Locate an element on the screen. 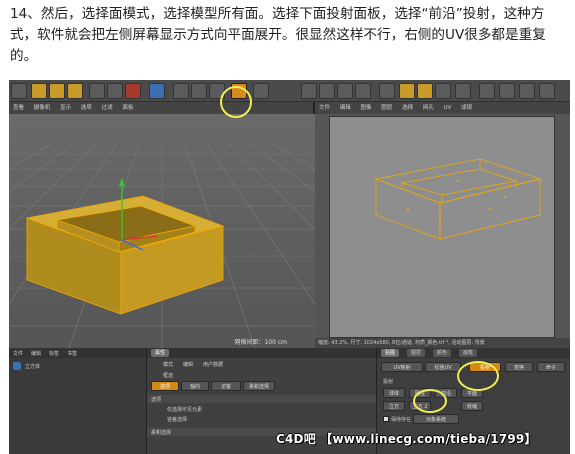 The width and height of the screenshot is (575, 454). projection-sphere-button: 球体 is located at coordinates (394, 393).